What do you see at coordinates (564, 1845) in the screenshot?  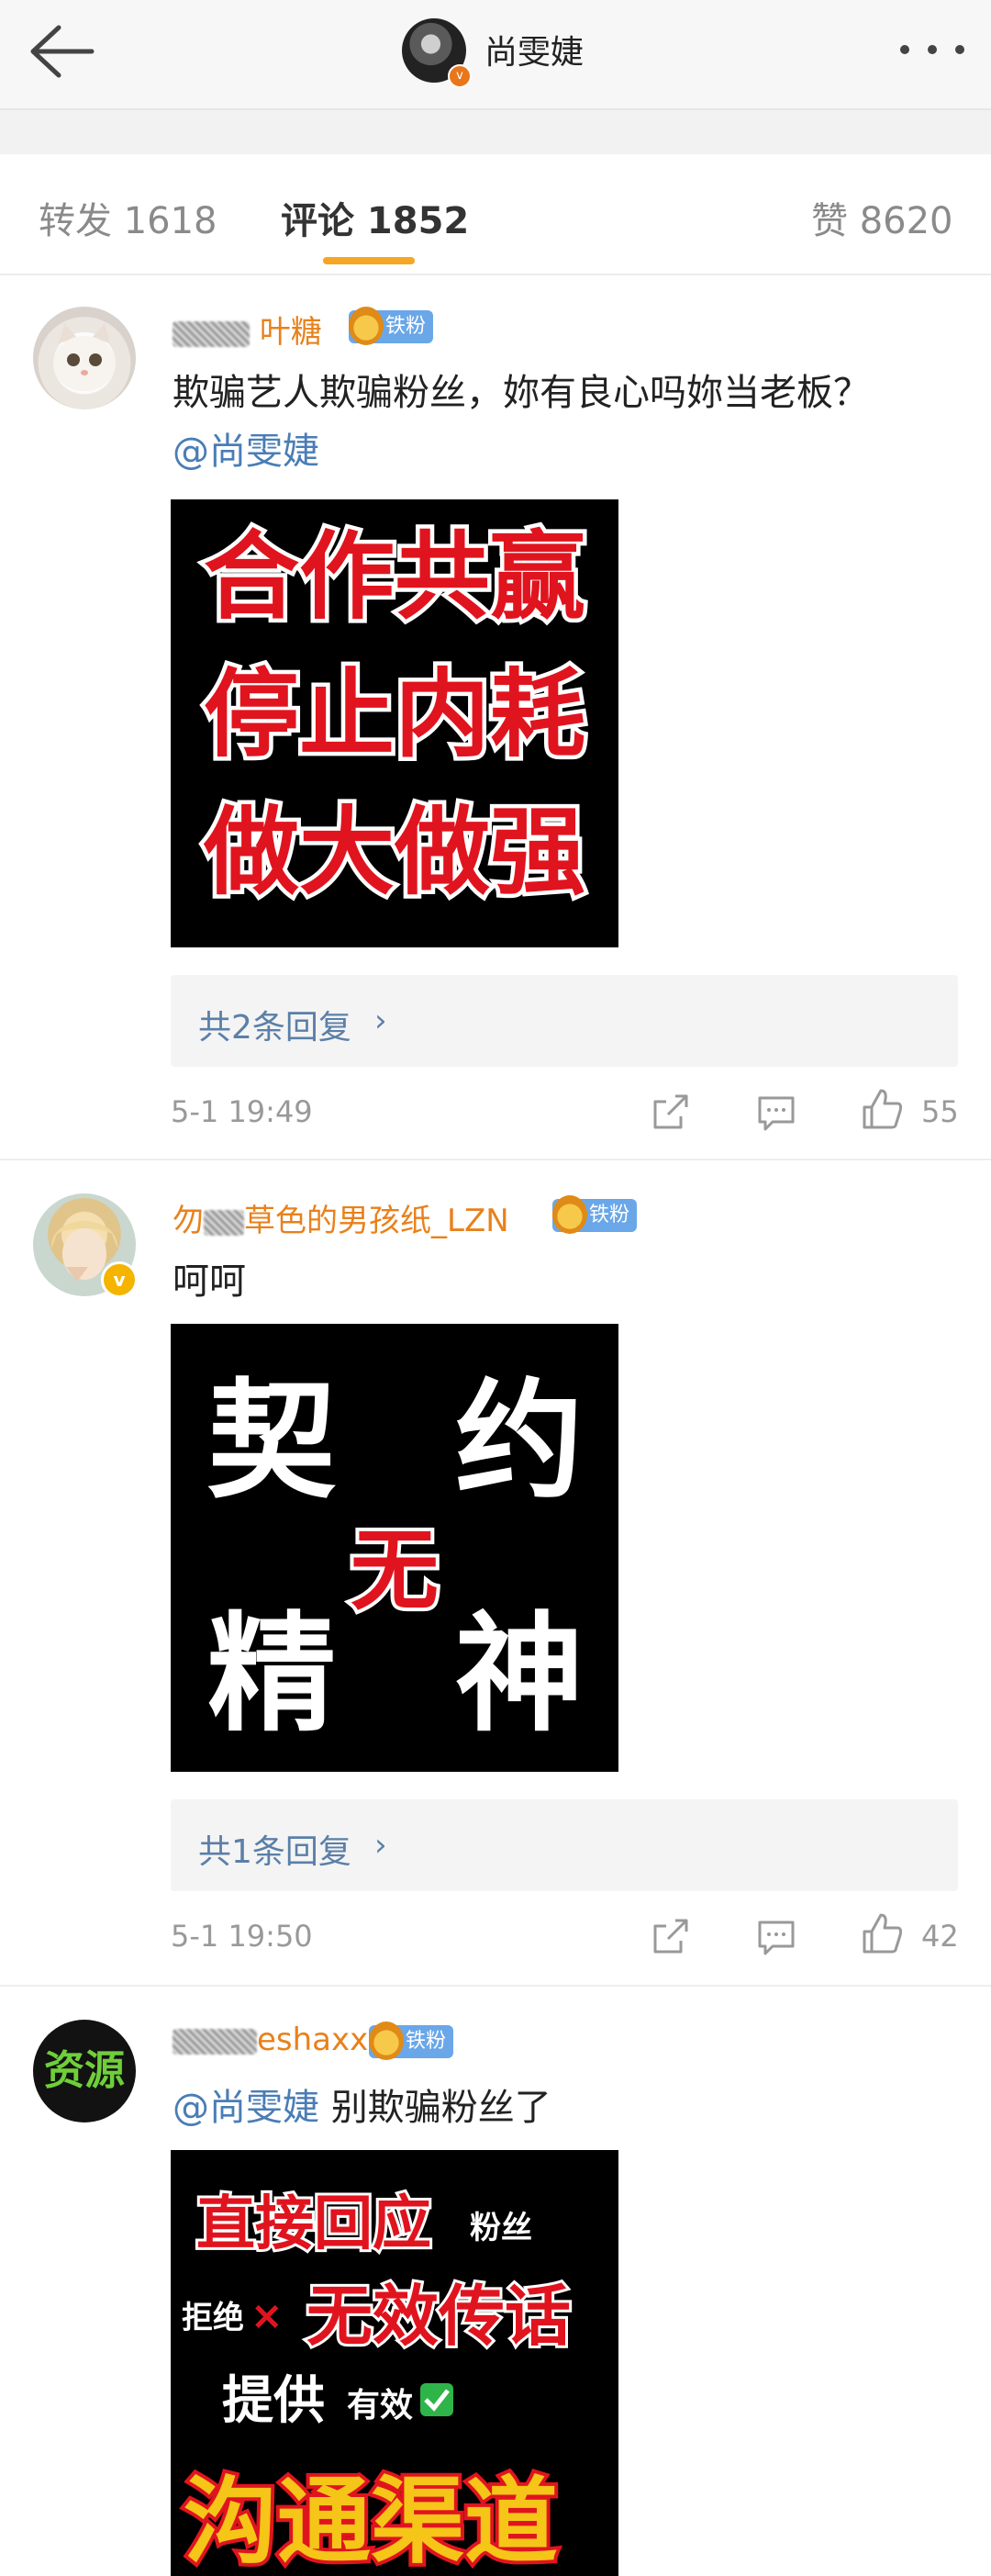 I see `replies-button: 共1条回复 ›` at bounding box center [564, 1845].